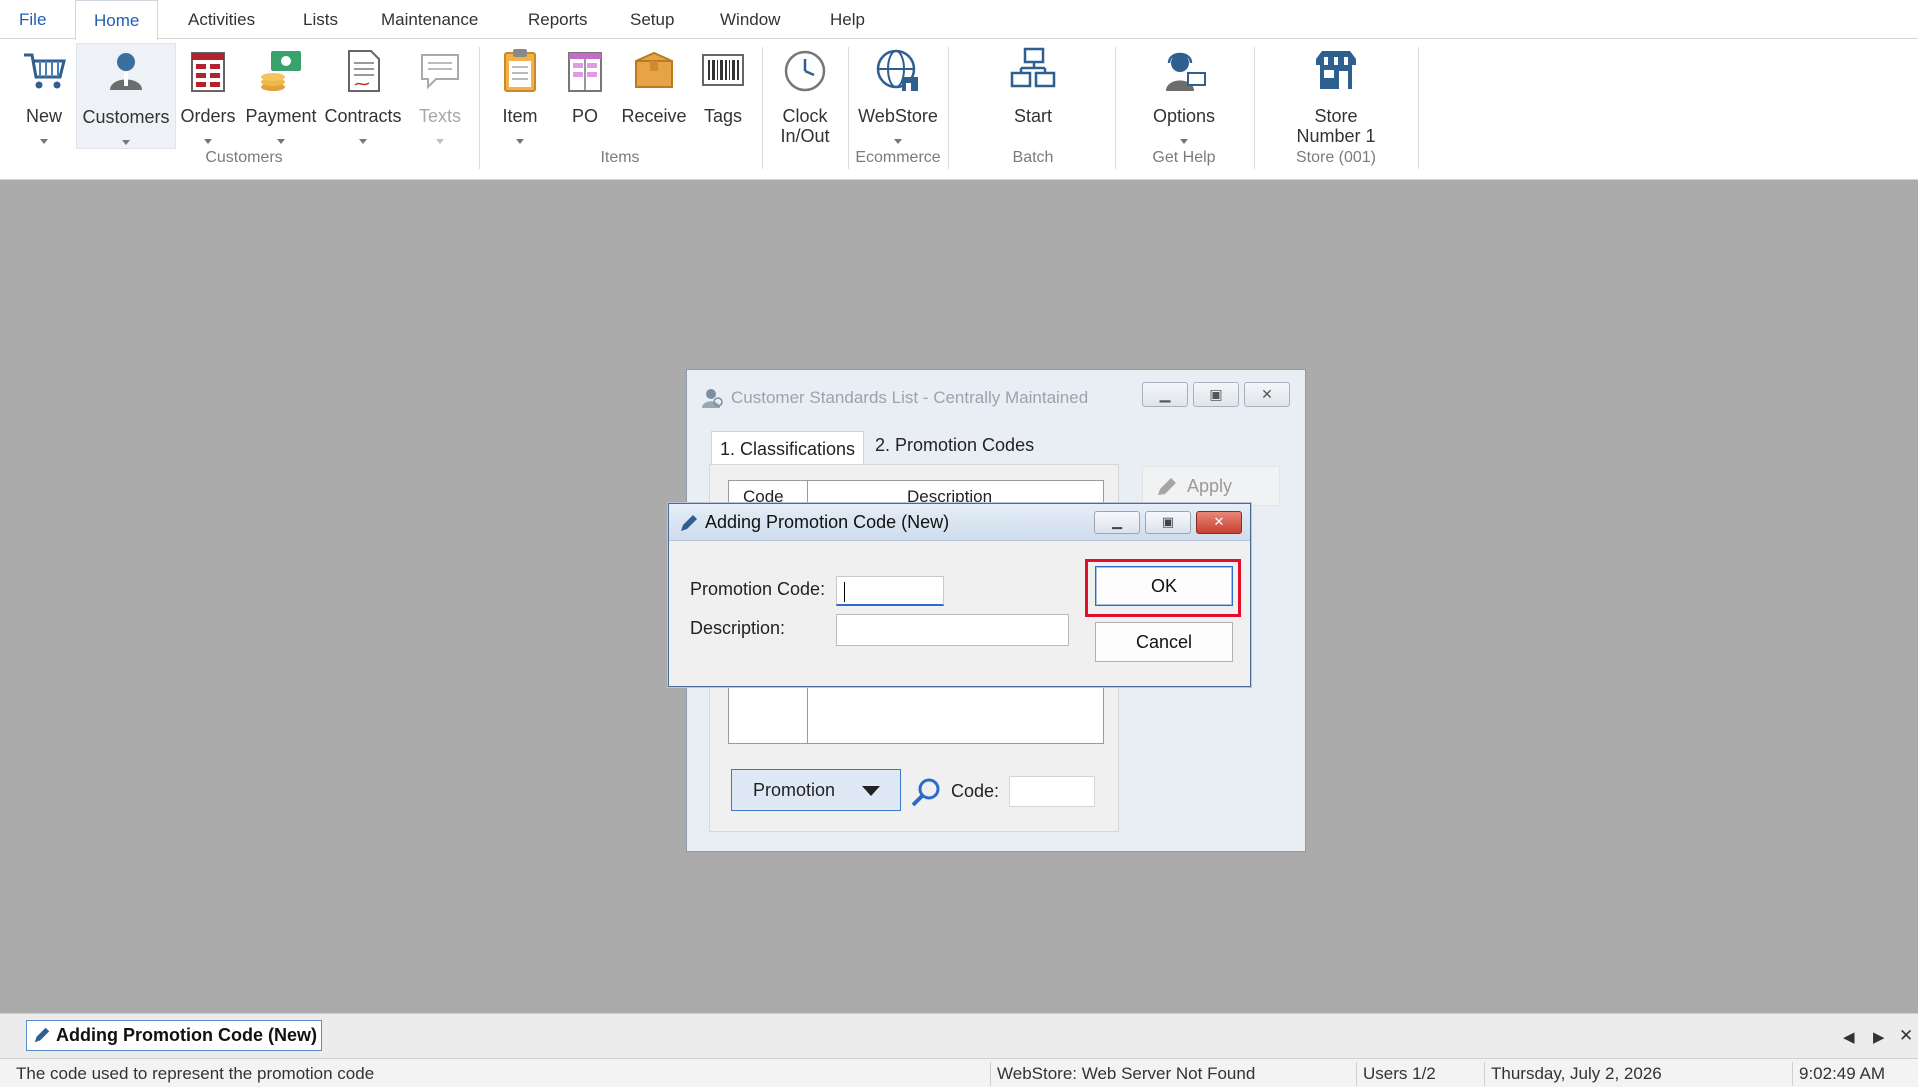  I want to click on payment-button: Payment, so click(281, 96).